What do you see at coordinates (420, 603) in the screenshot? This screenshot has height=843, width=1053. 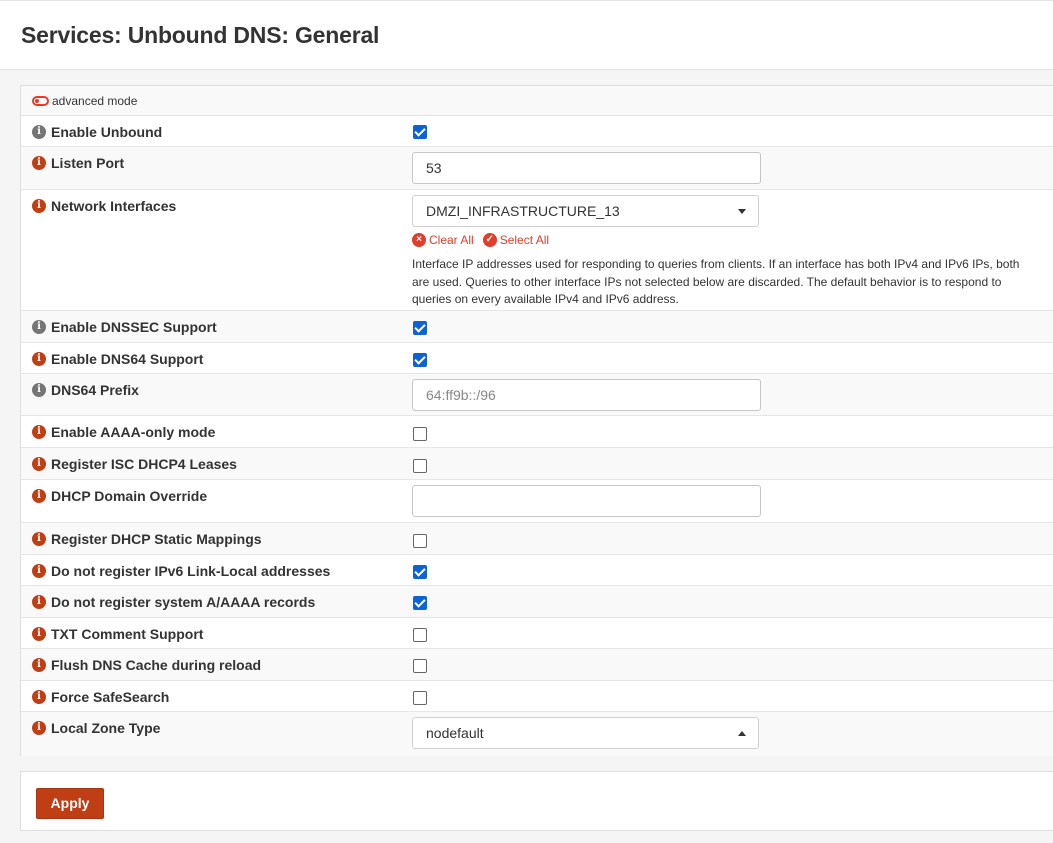 I see `no-system-records-checkbox` at bounding box center [420, 603].